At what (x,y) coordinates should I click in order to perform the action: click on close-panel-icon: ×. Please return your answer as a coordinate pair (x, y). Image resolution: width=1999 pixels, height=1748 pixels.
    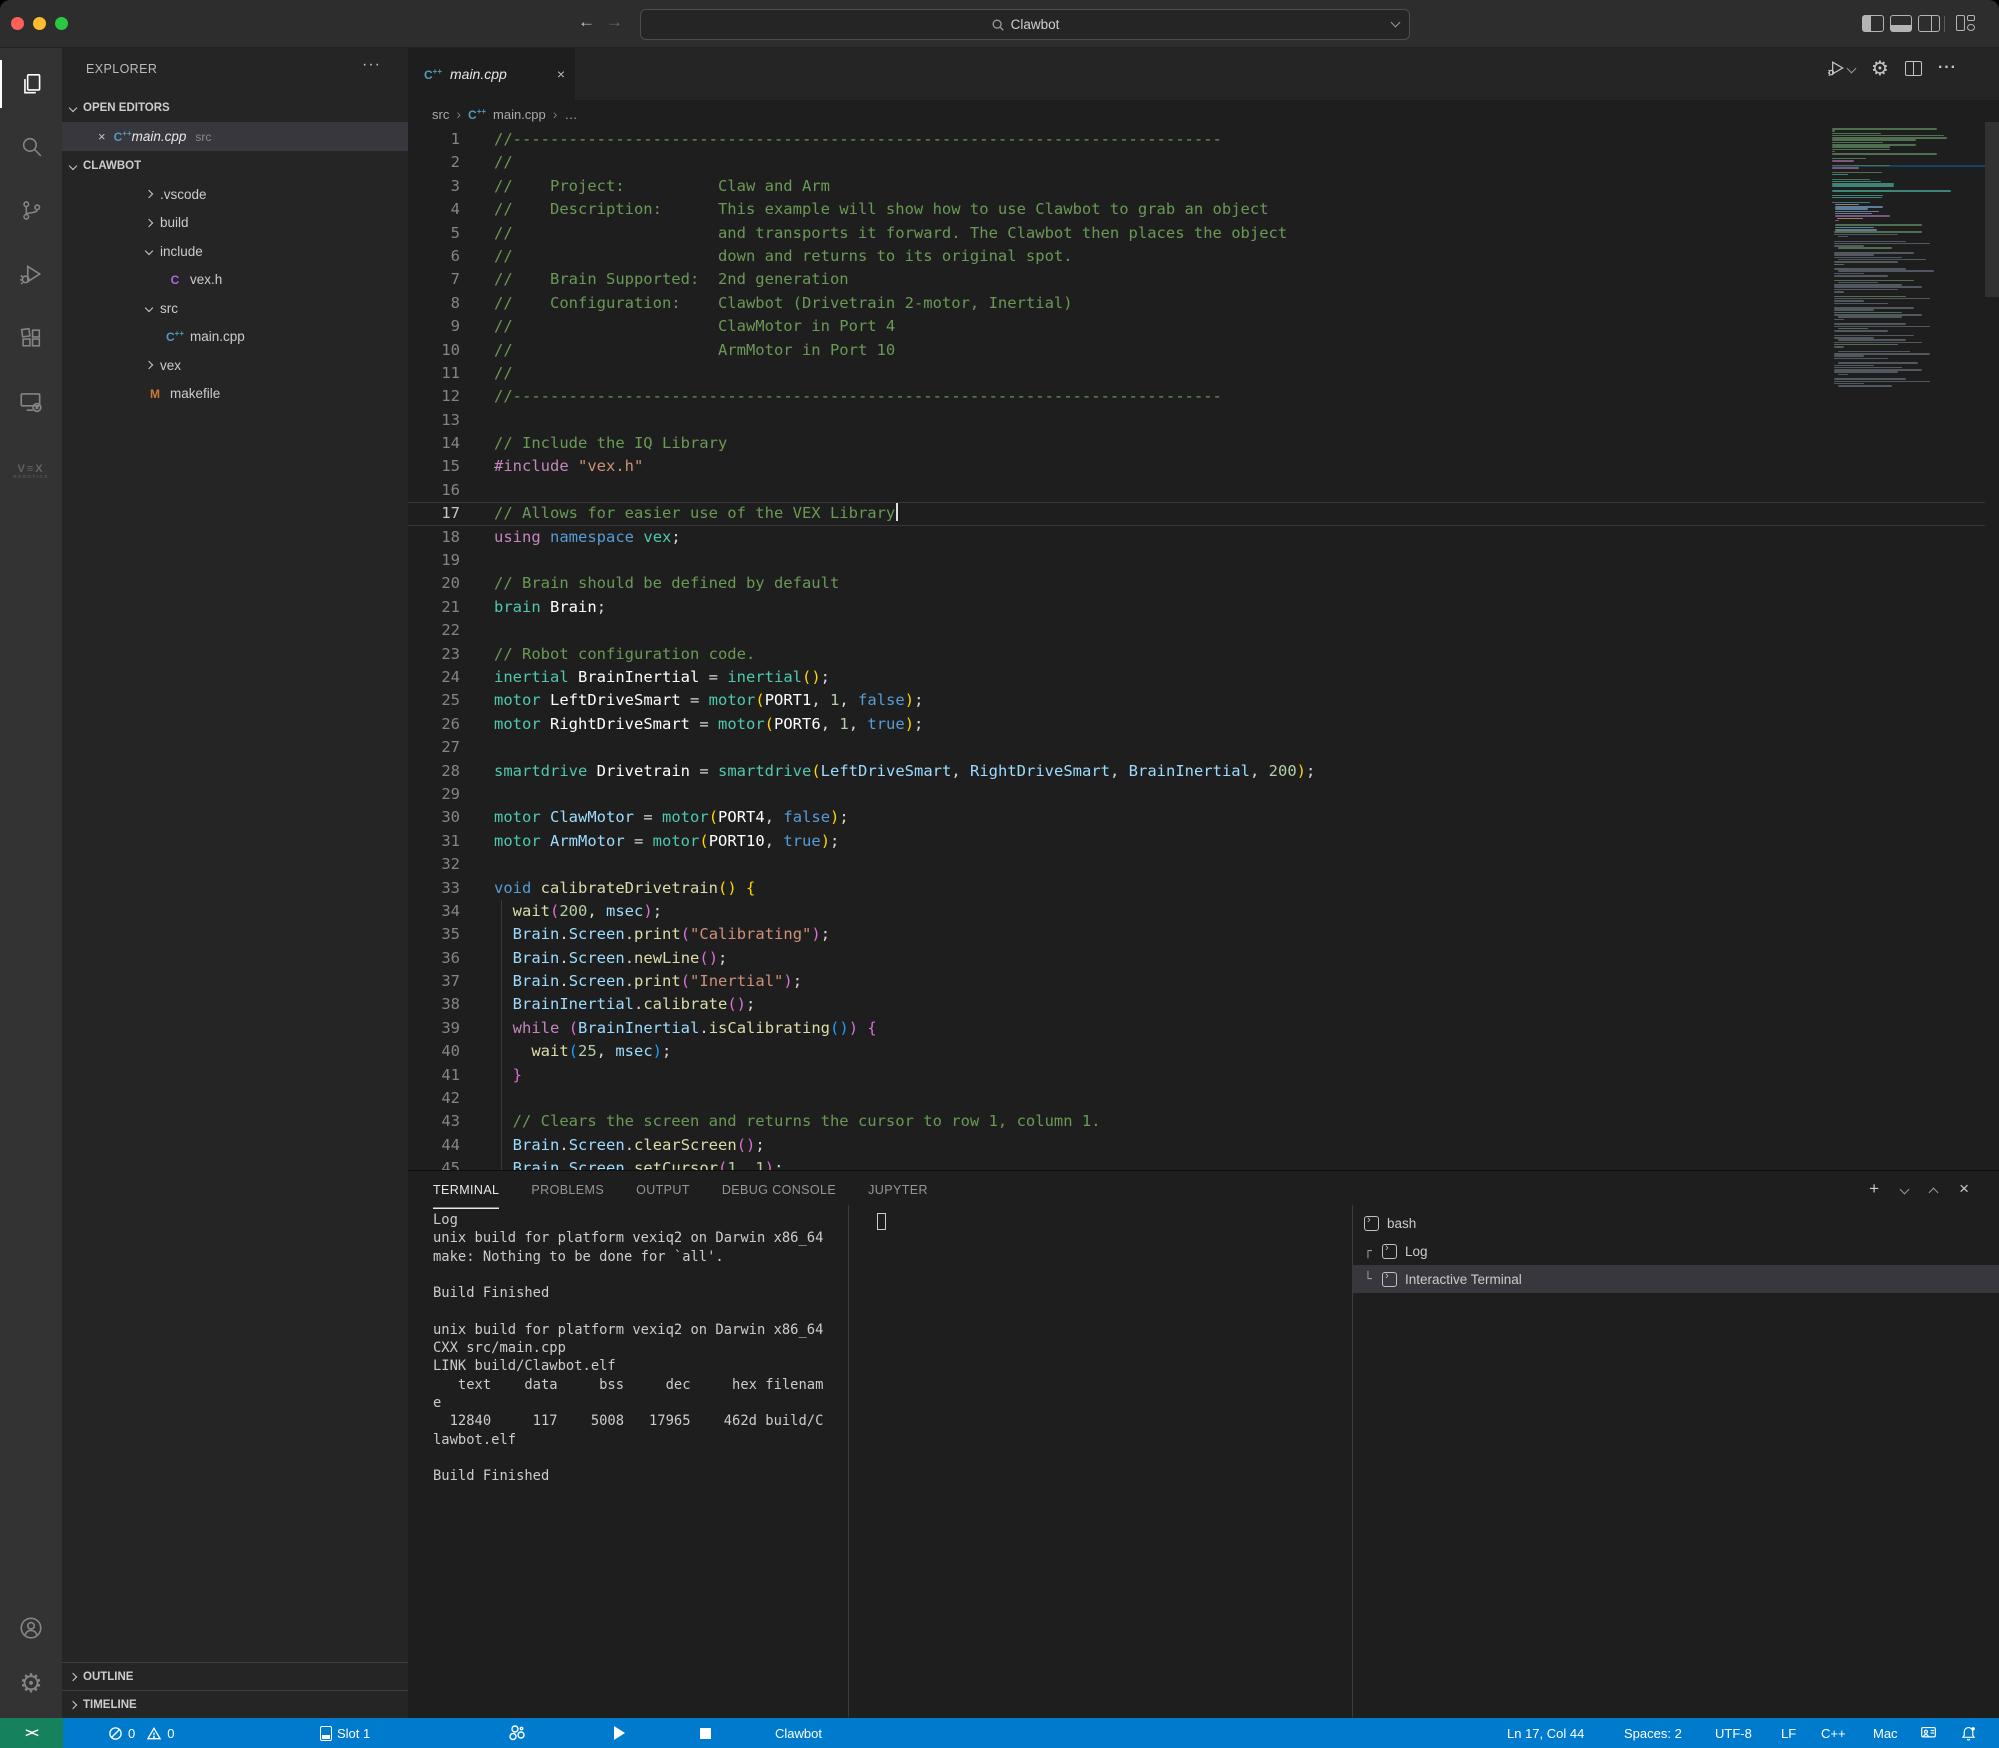
    Looking at the image, I should click on (1964, 1189).